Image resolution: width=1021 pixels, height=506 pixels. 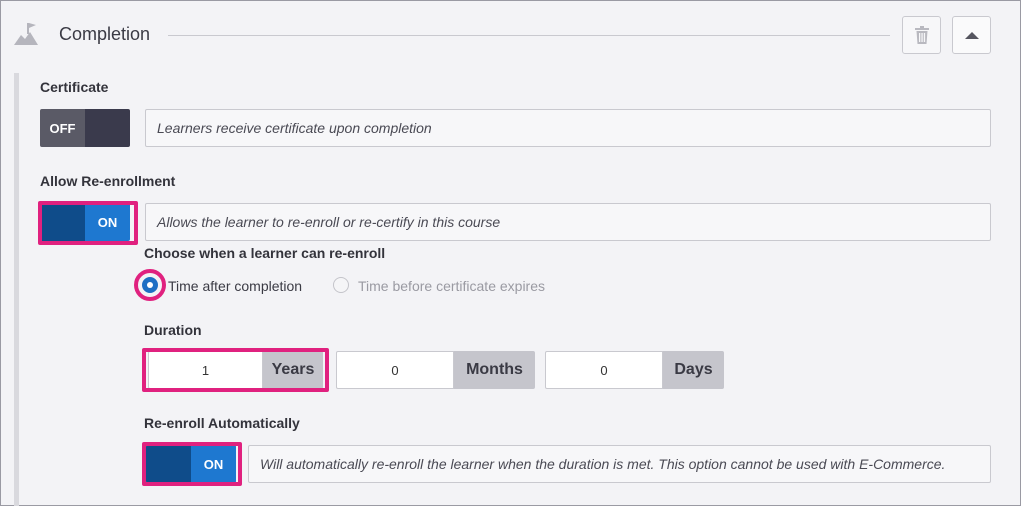 I want to click on duration-days-unit: Days, so click(x=693, y=370).